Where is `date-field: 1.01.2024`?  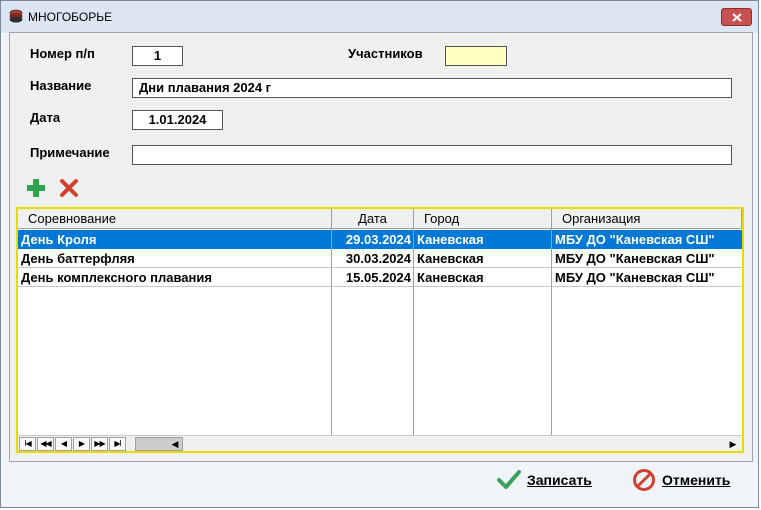
date-field: 1.01.2024 is located at coordinates (177, 120).